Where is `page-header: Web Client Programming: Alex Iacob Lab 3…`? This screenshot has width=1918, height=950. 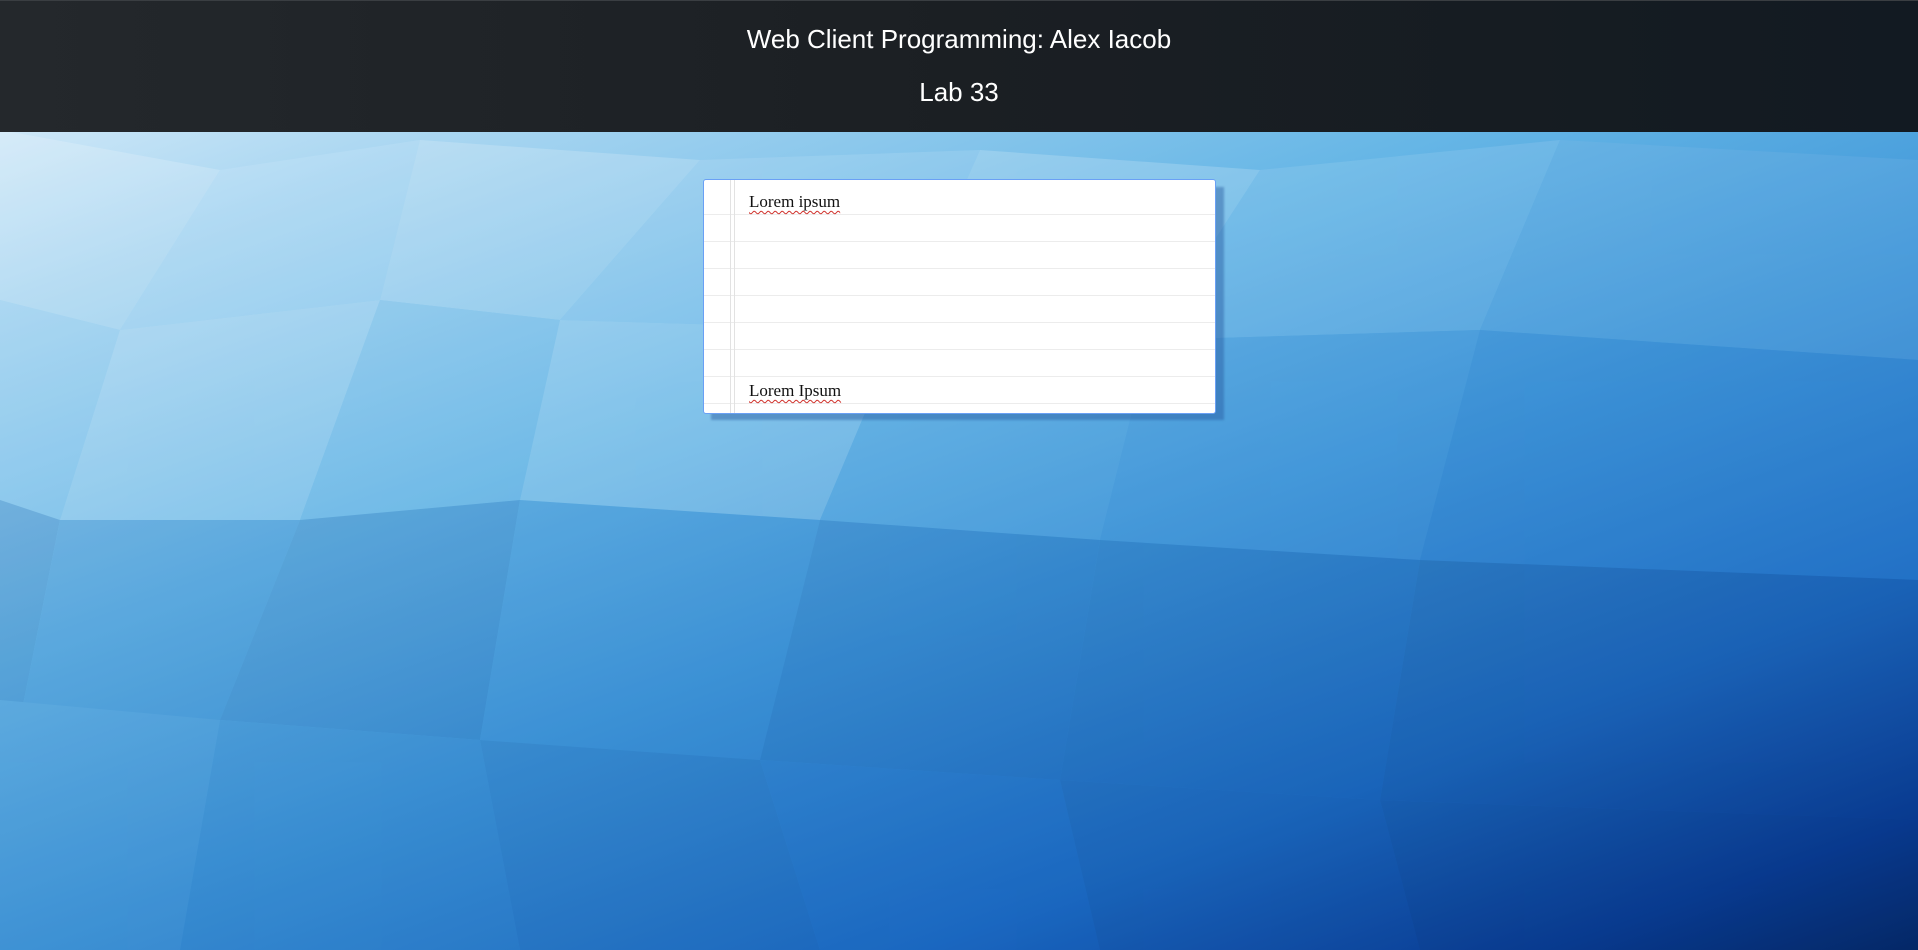 page-header: Web Client Programming: Alex Iacob Lab 3… is located at coordinates (959, 66).